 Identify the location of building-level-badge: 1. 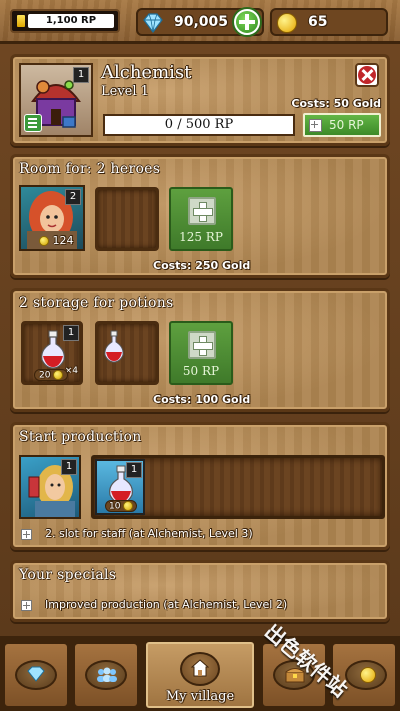
(81, 75).